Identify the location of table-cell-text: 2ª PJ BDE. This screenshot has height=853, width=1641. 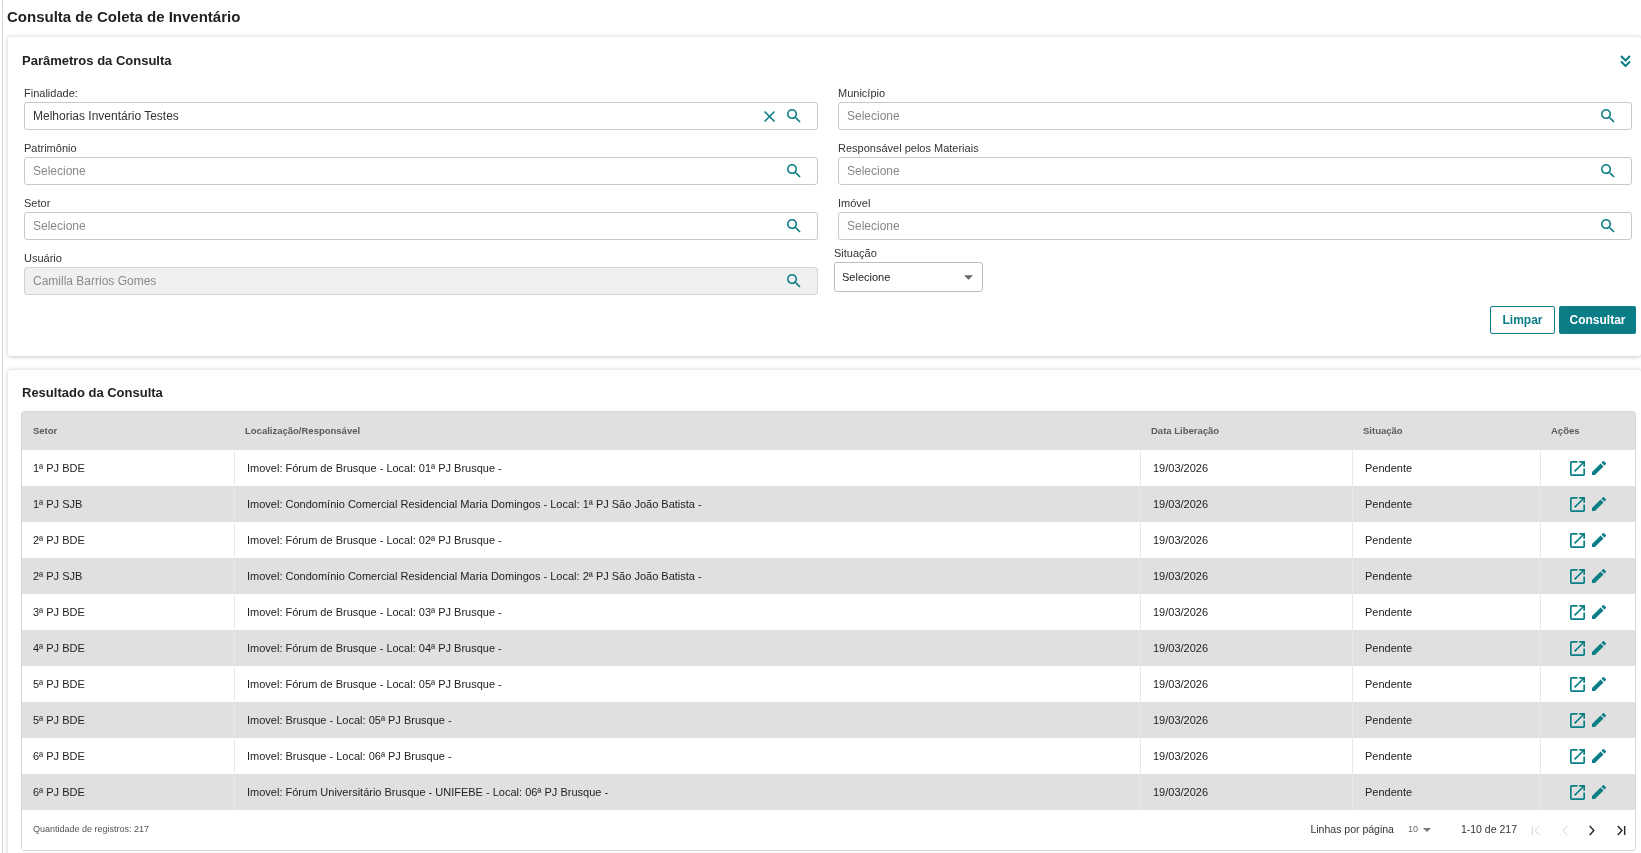
(59, 540).